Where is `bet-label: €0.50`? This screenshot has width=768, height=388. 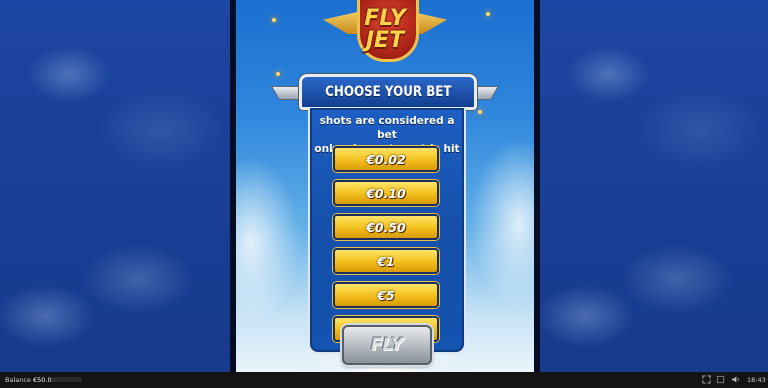
bet-label: €0.50 is located at coordinates (386, 227).